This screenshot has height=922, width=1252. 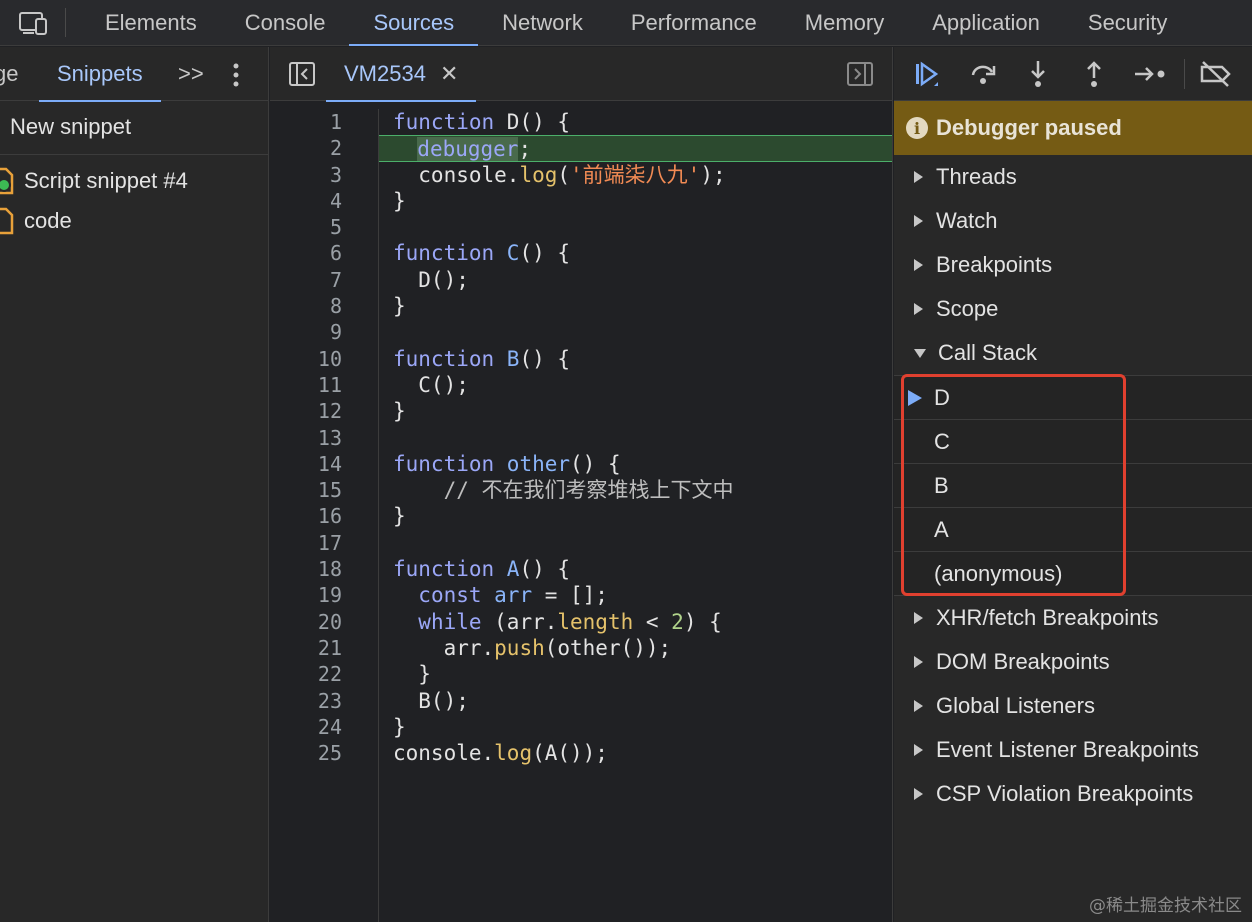 What do you see at coordinates (449, 74) in the screenshot?
I see `close-icon: ✕` at bounding box center [449, 74].